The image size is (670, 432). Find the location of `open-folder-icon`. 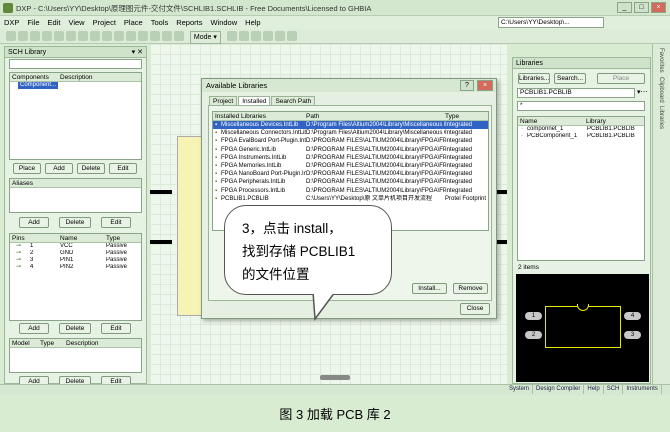

open-folder-icon is located at coordinates (22, 36).